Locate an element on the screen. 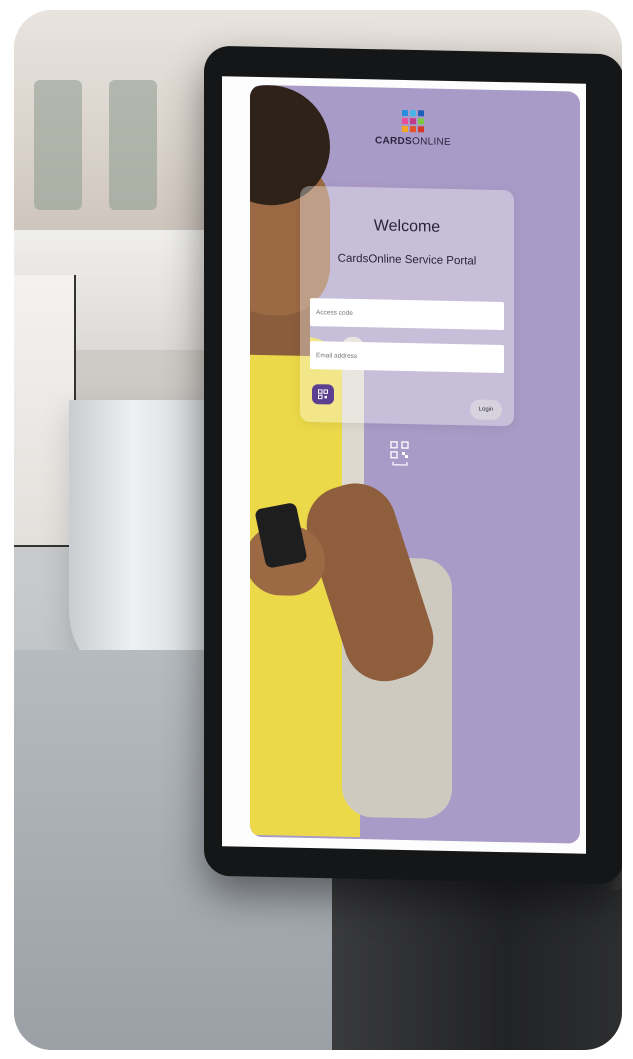 Image resolution: width=633 pixels, height=1059 pixels. login-card: Welcome CardsOnline Service Portal Login is located at coordinates (407, 306).